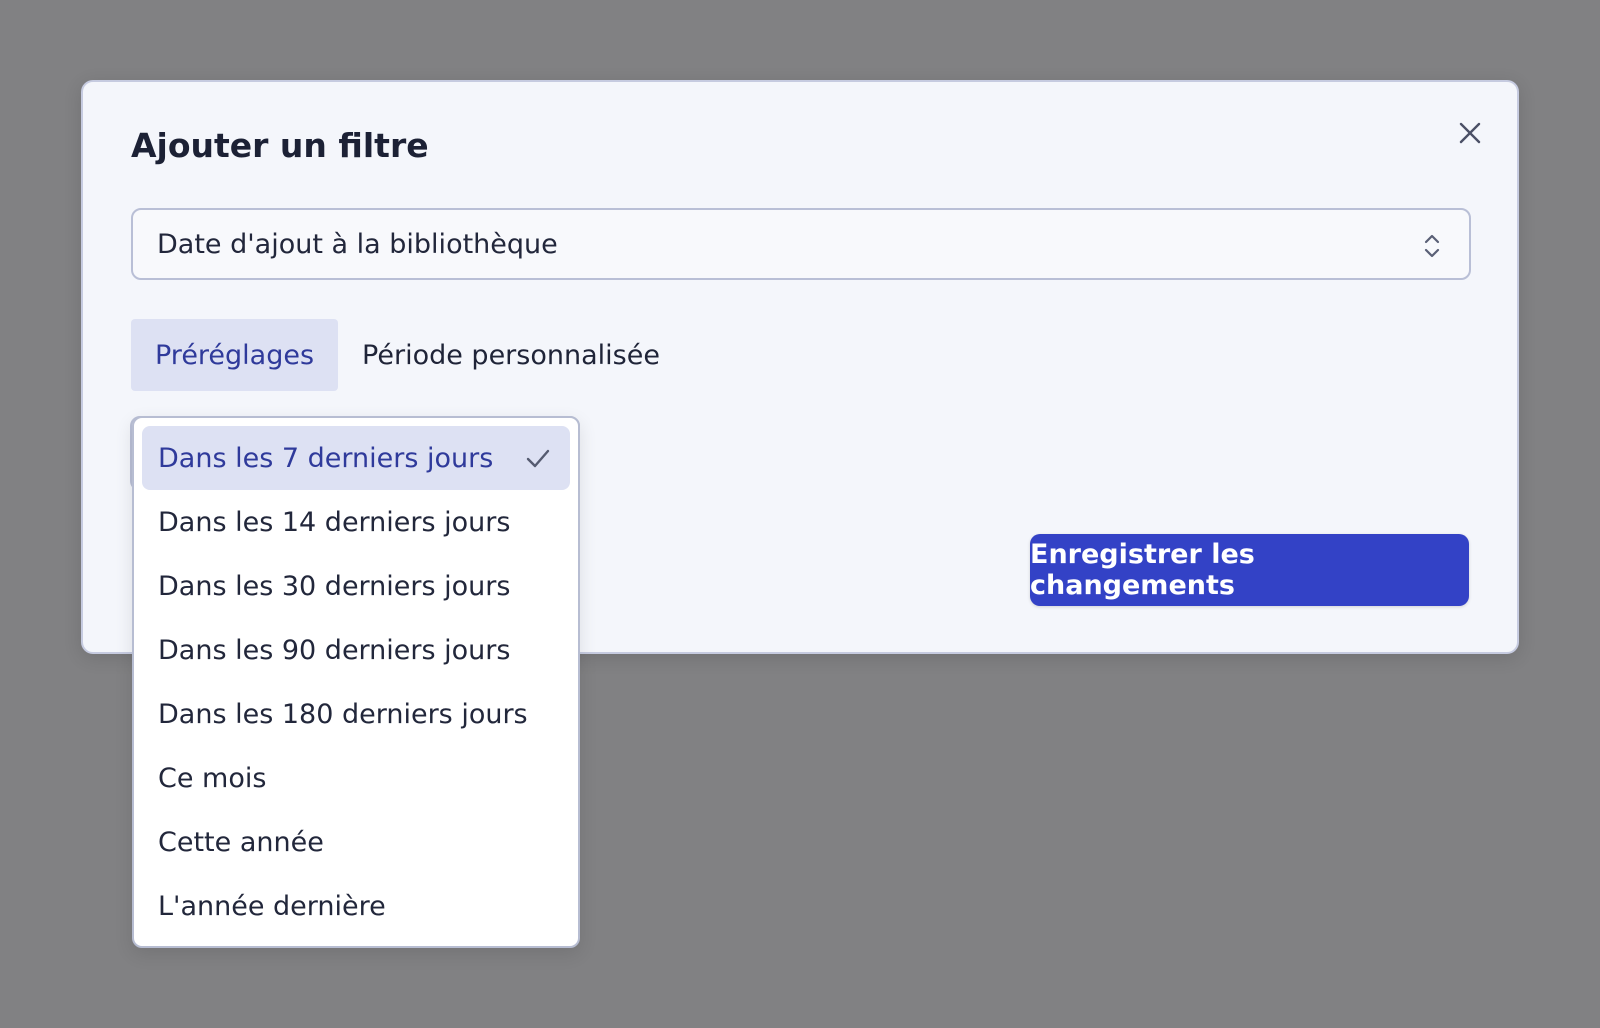 The height and width of the screenshot is (1028, 1600). What do you see at coordinates (1432, 246) in the screenshot?
I see `chevron-up-down-icon` at bounding box center [1432, 246].